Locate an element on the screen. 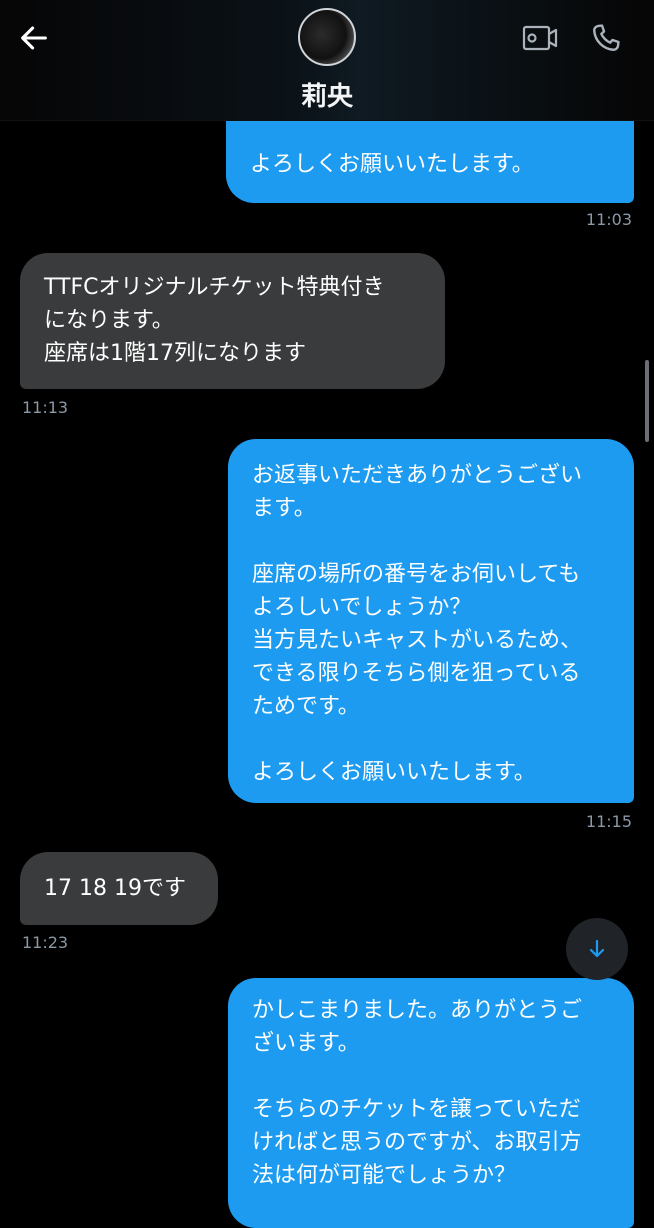 The height and width of the screenshot is (1228, 654). phone-icon is located at coordinates (606, 37).